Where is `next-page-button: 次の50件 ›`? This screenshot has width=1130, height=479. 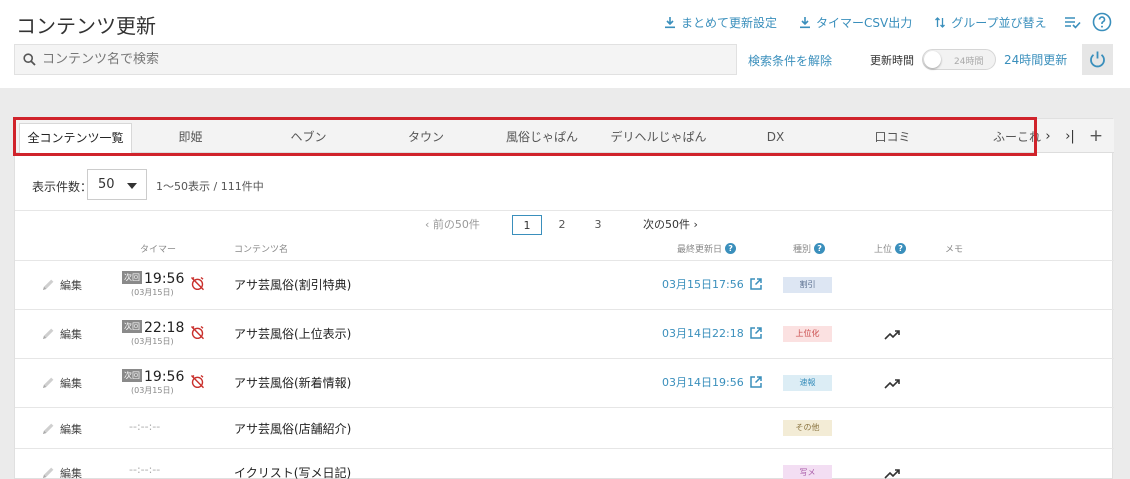
next-page-button: 次の50件 › is located at coordinates (670, 225).